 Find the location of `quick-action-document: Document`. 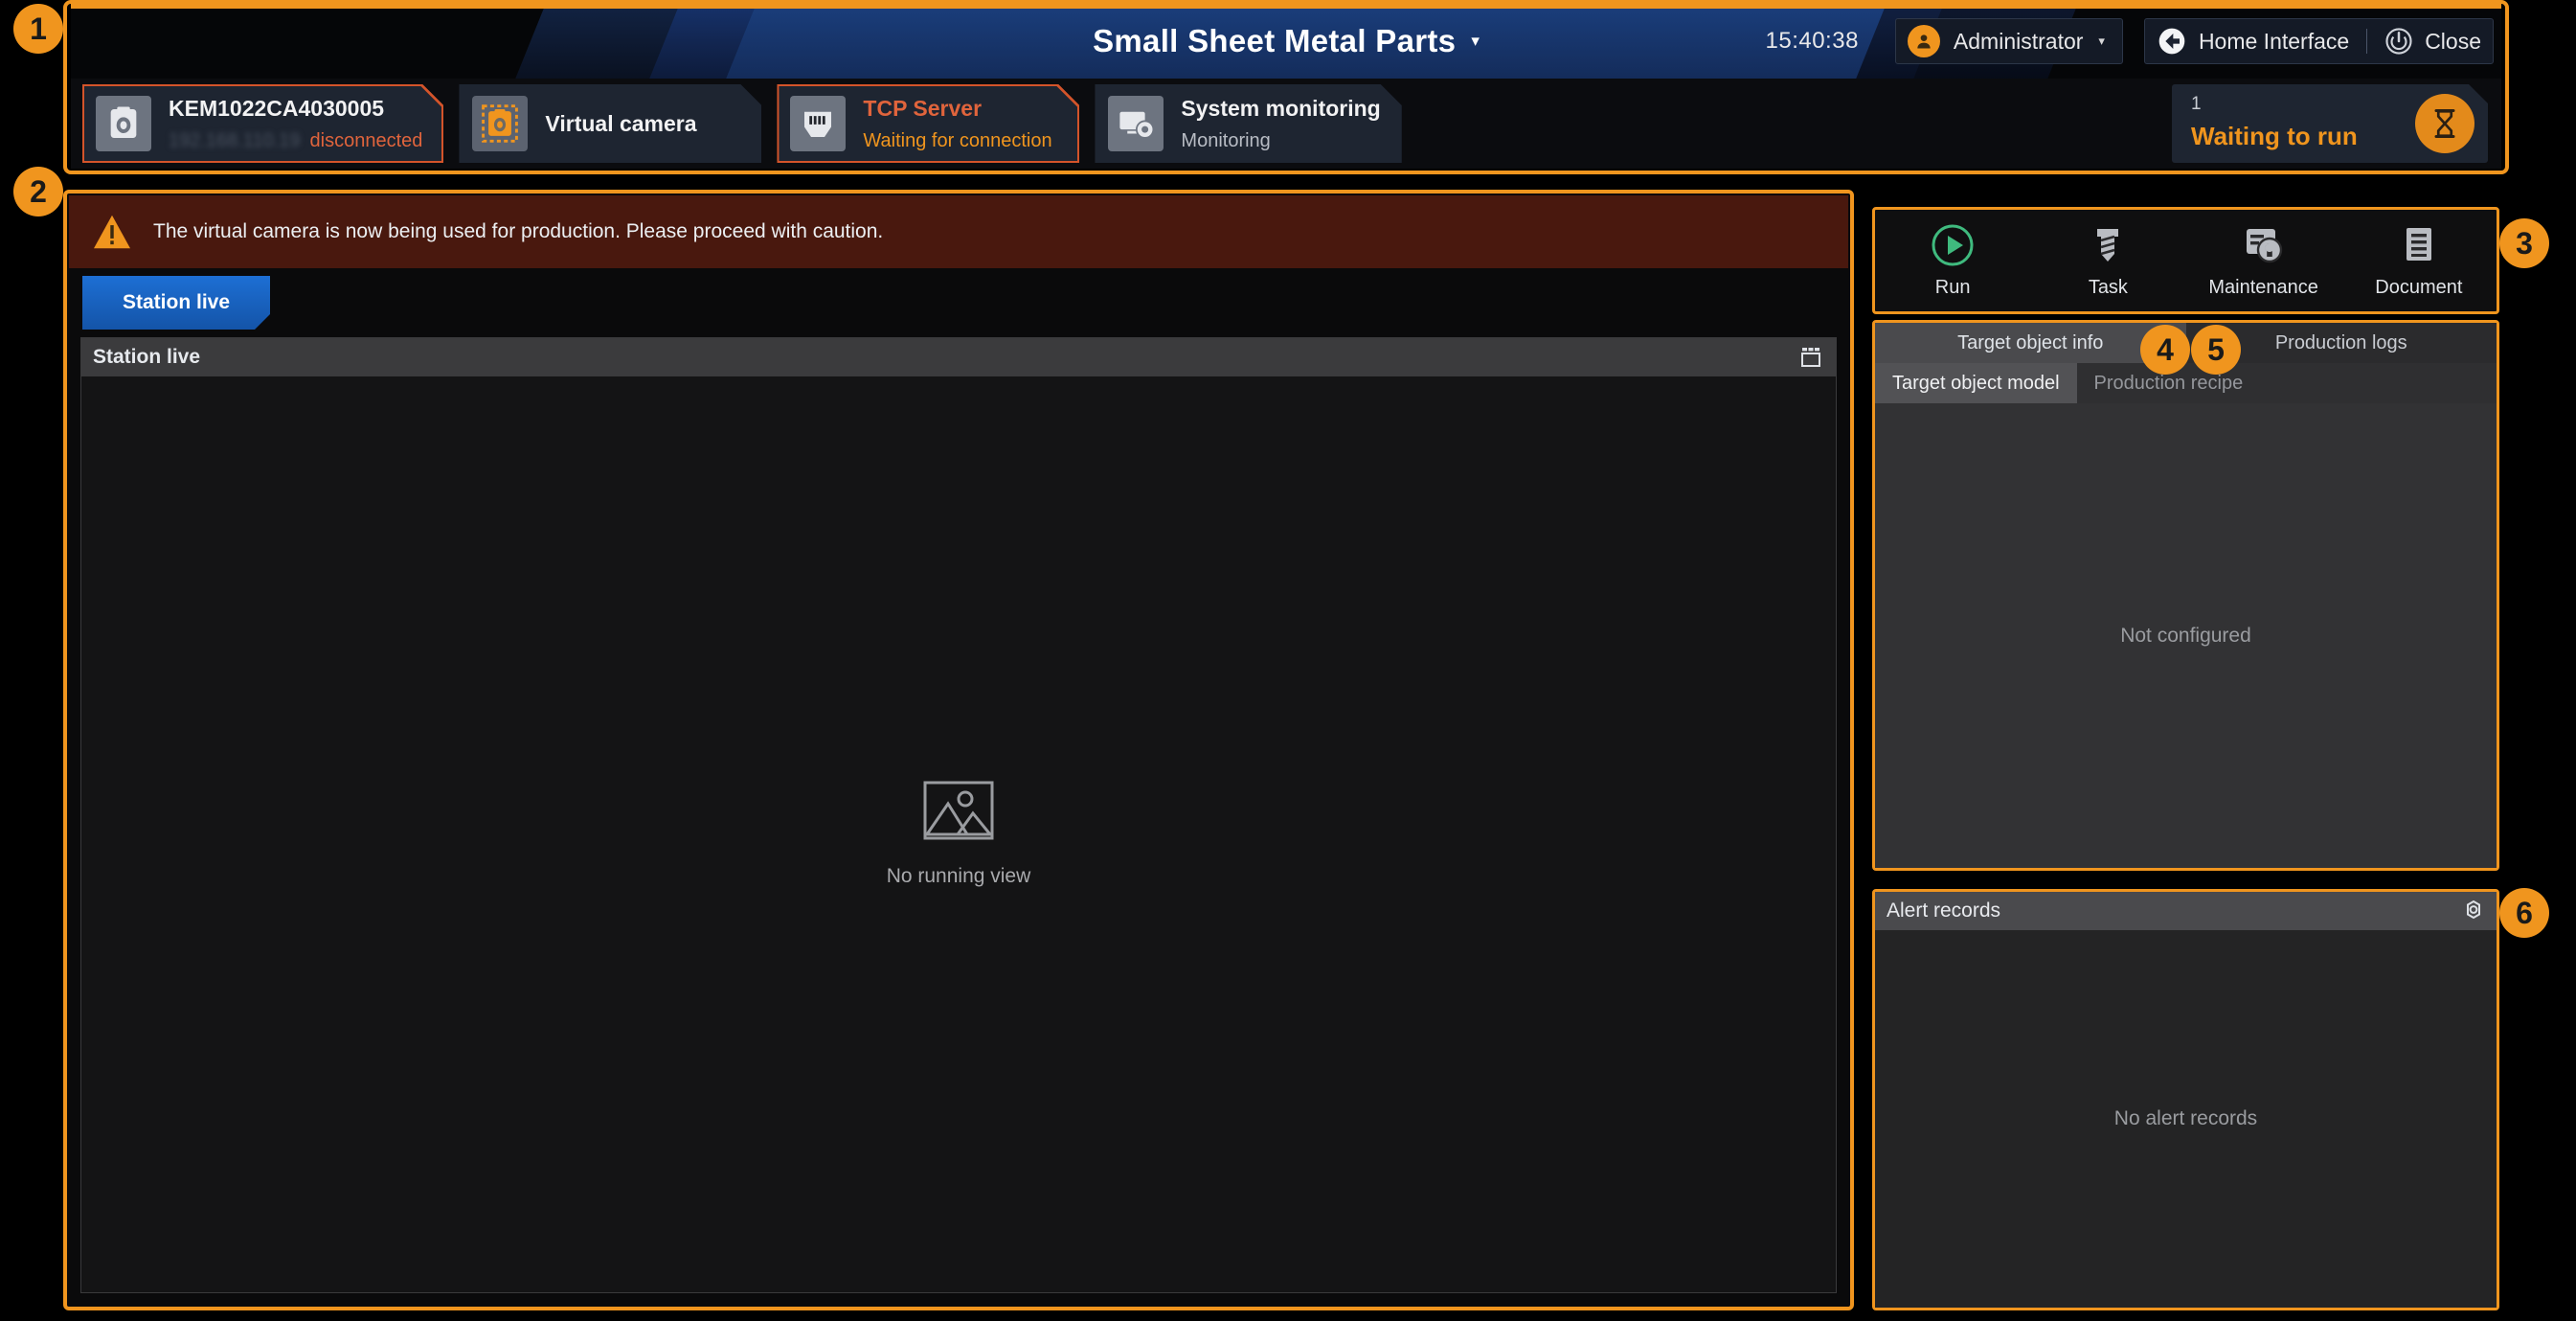

quick-action-document: Document is located at coordinates (2419, 261).